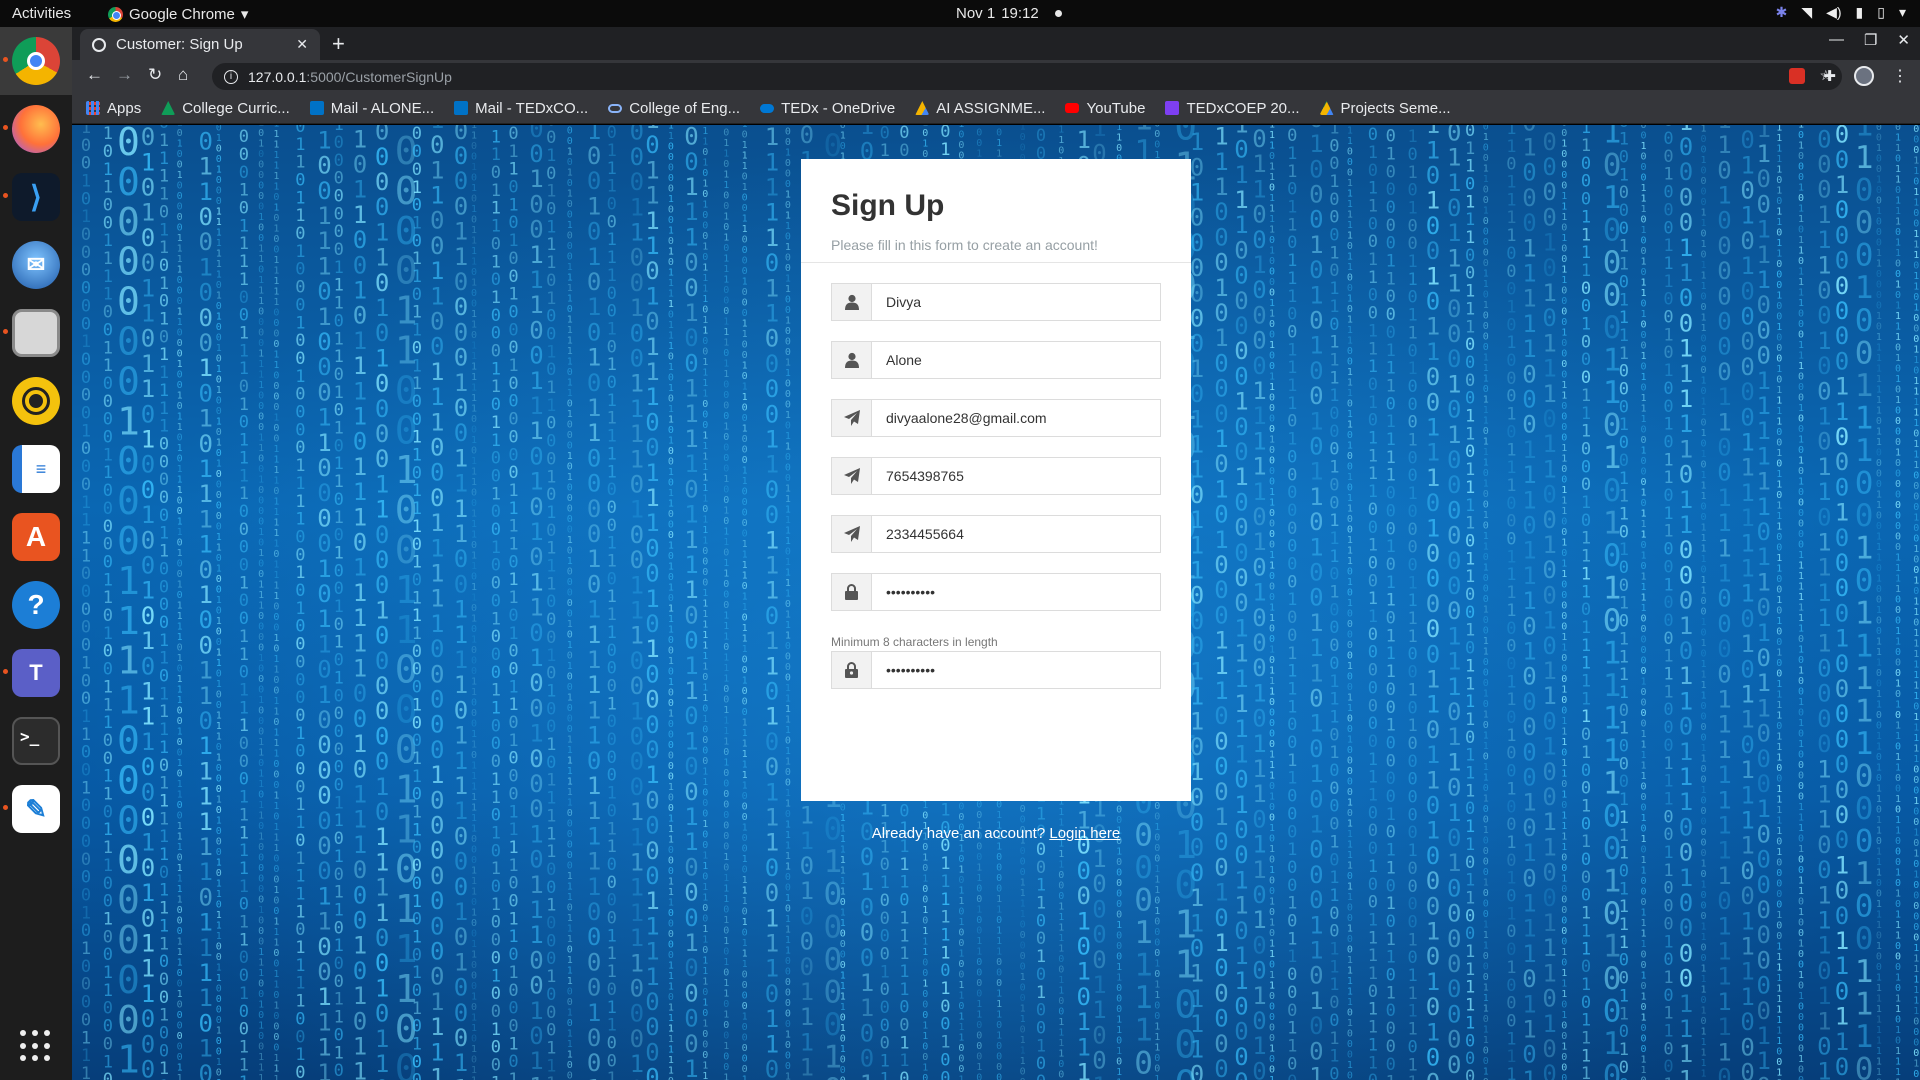 This screenshot has width=1920, height=1080. Describe the element at coordinates (36, 673) in the screenshot. I see `dock-teams: T` at that location.